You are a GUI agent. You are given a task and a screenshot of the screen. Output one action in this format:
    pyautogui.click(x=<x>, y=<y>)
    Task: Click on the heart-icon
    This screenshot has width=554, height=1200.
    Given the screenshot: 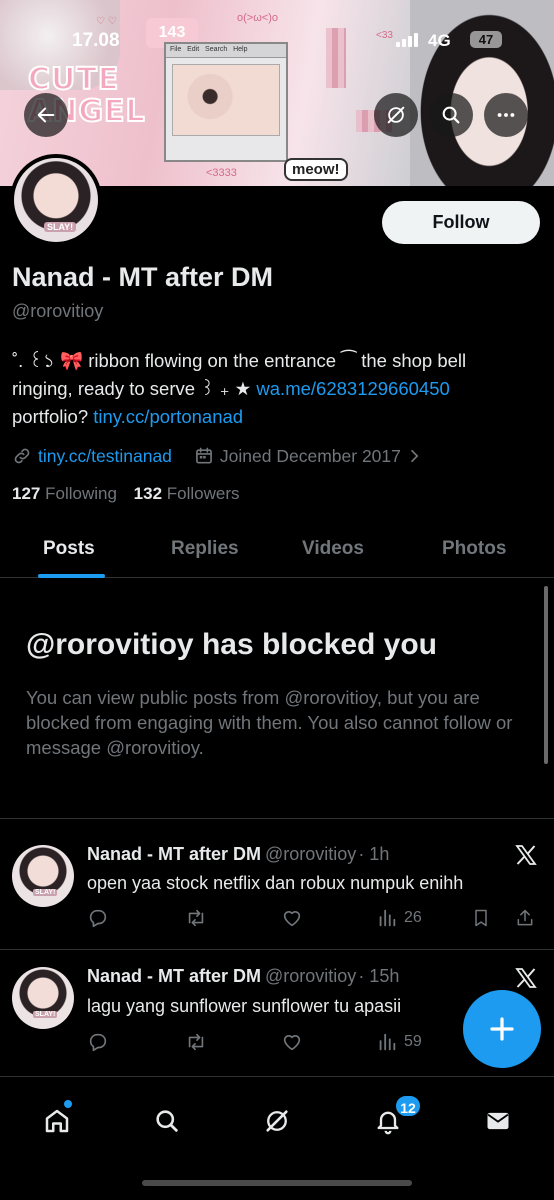 What is the action you would take?
    pyautogui.click(x=292, y=919)
    